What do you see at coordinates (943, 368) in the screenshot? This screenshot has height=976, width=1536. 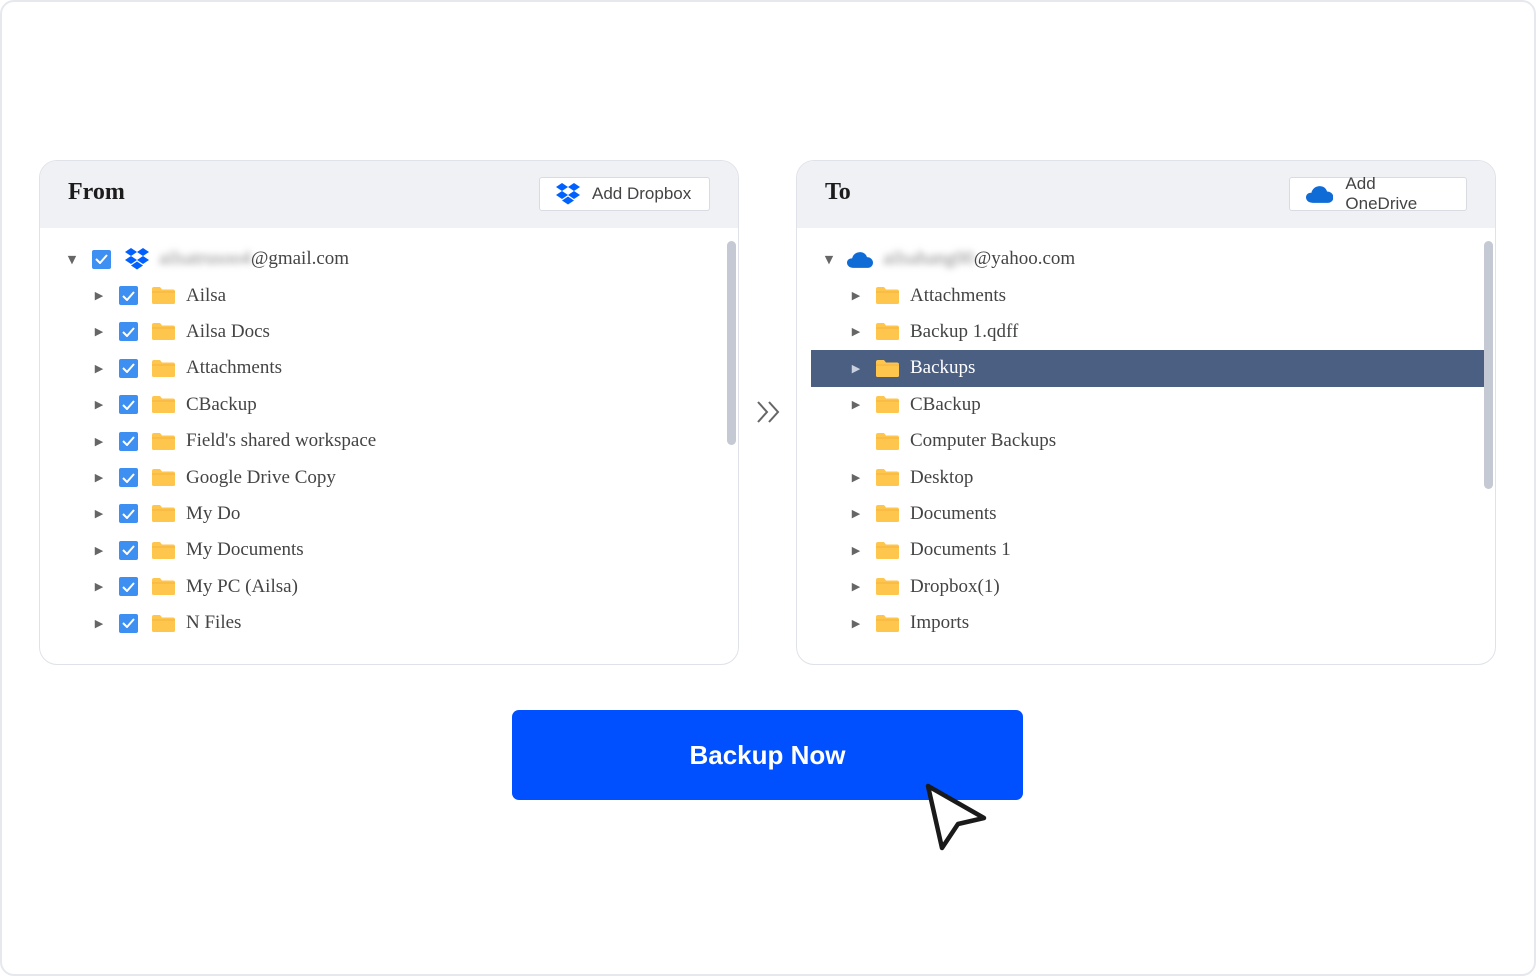 I see `to-tree-item-label: Backups` at bounding box center [943, 368].